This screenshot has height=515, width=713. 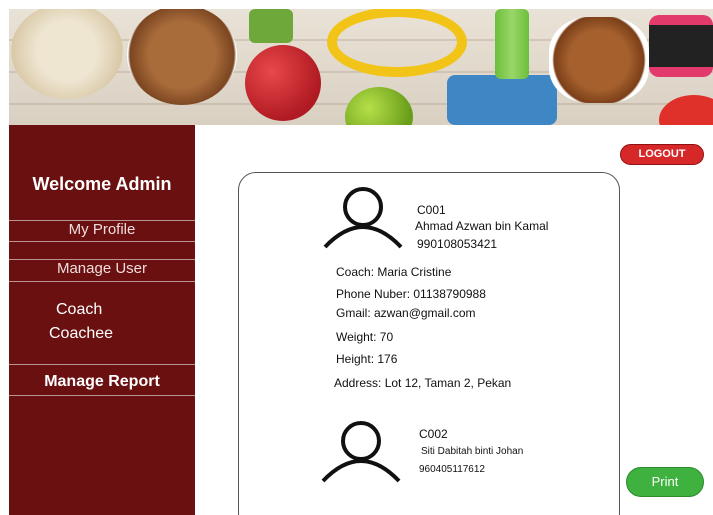 I want to click on nuts-bowl-image, so click(x=182, y=57).